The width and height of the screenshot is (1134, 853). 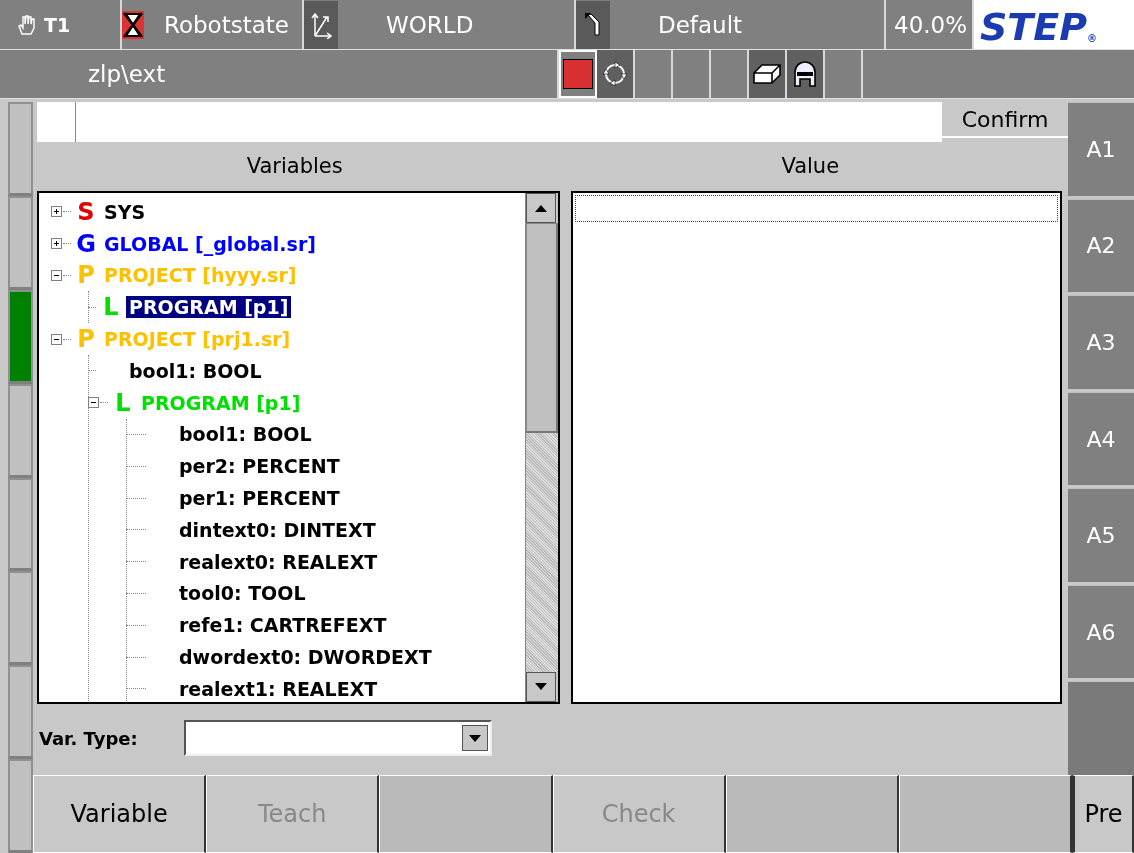 I want to click on path-label: zlp\ext, so click(x=279, y=74).